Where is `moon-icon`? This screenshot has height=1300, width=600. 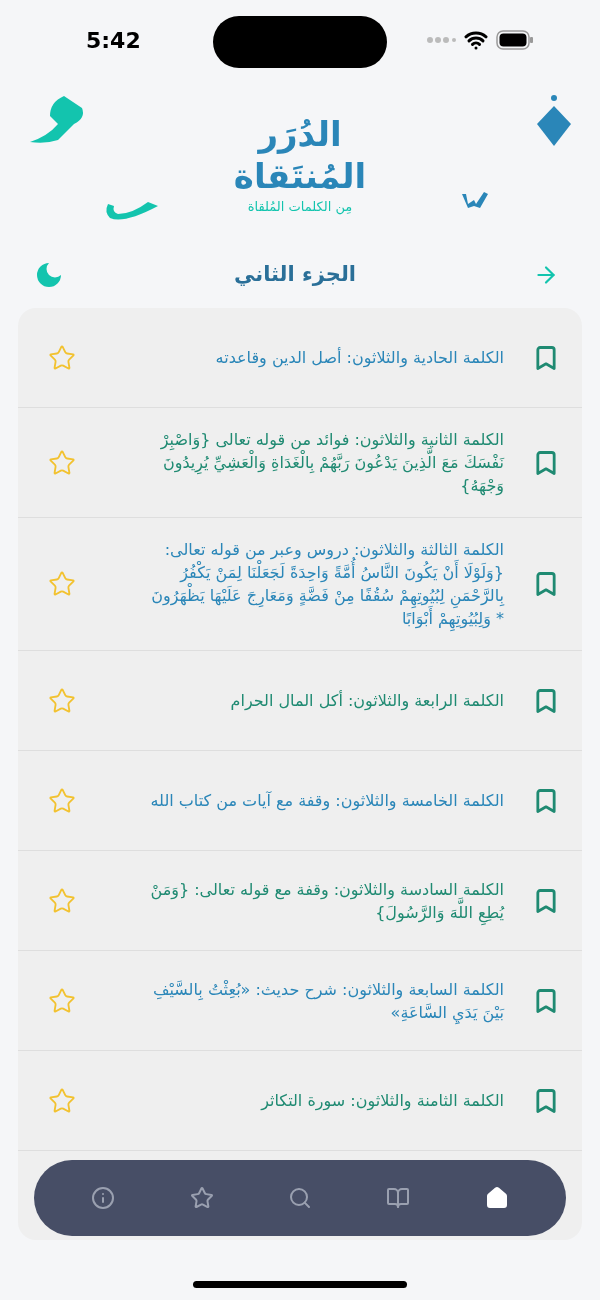 moon-icon is located at coordinates (49, 275).